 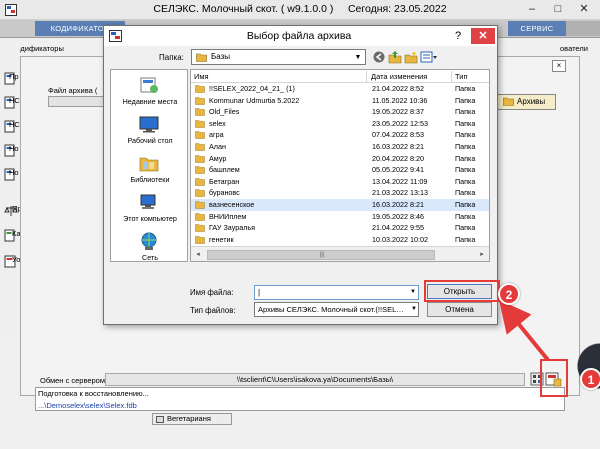 What do you see at coordinates (340, 112) in the screenshot?
I see `file-row: Old_Files 19.05.2022 8:37 Папка` at bounding box center [340, 112].